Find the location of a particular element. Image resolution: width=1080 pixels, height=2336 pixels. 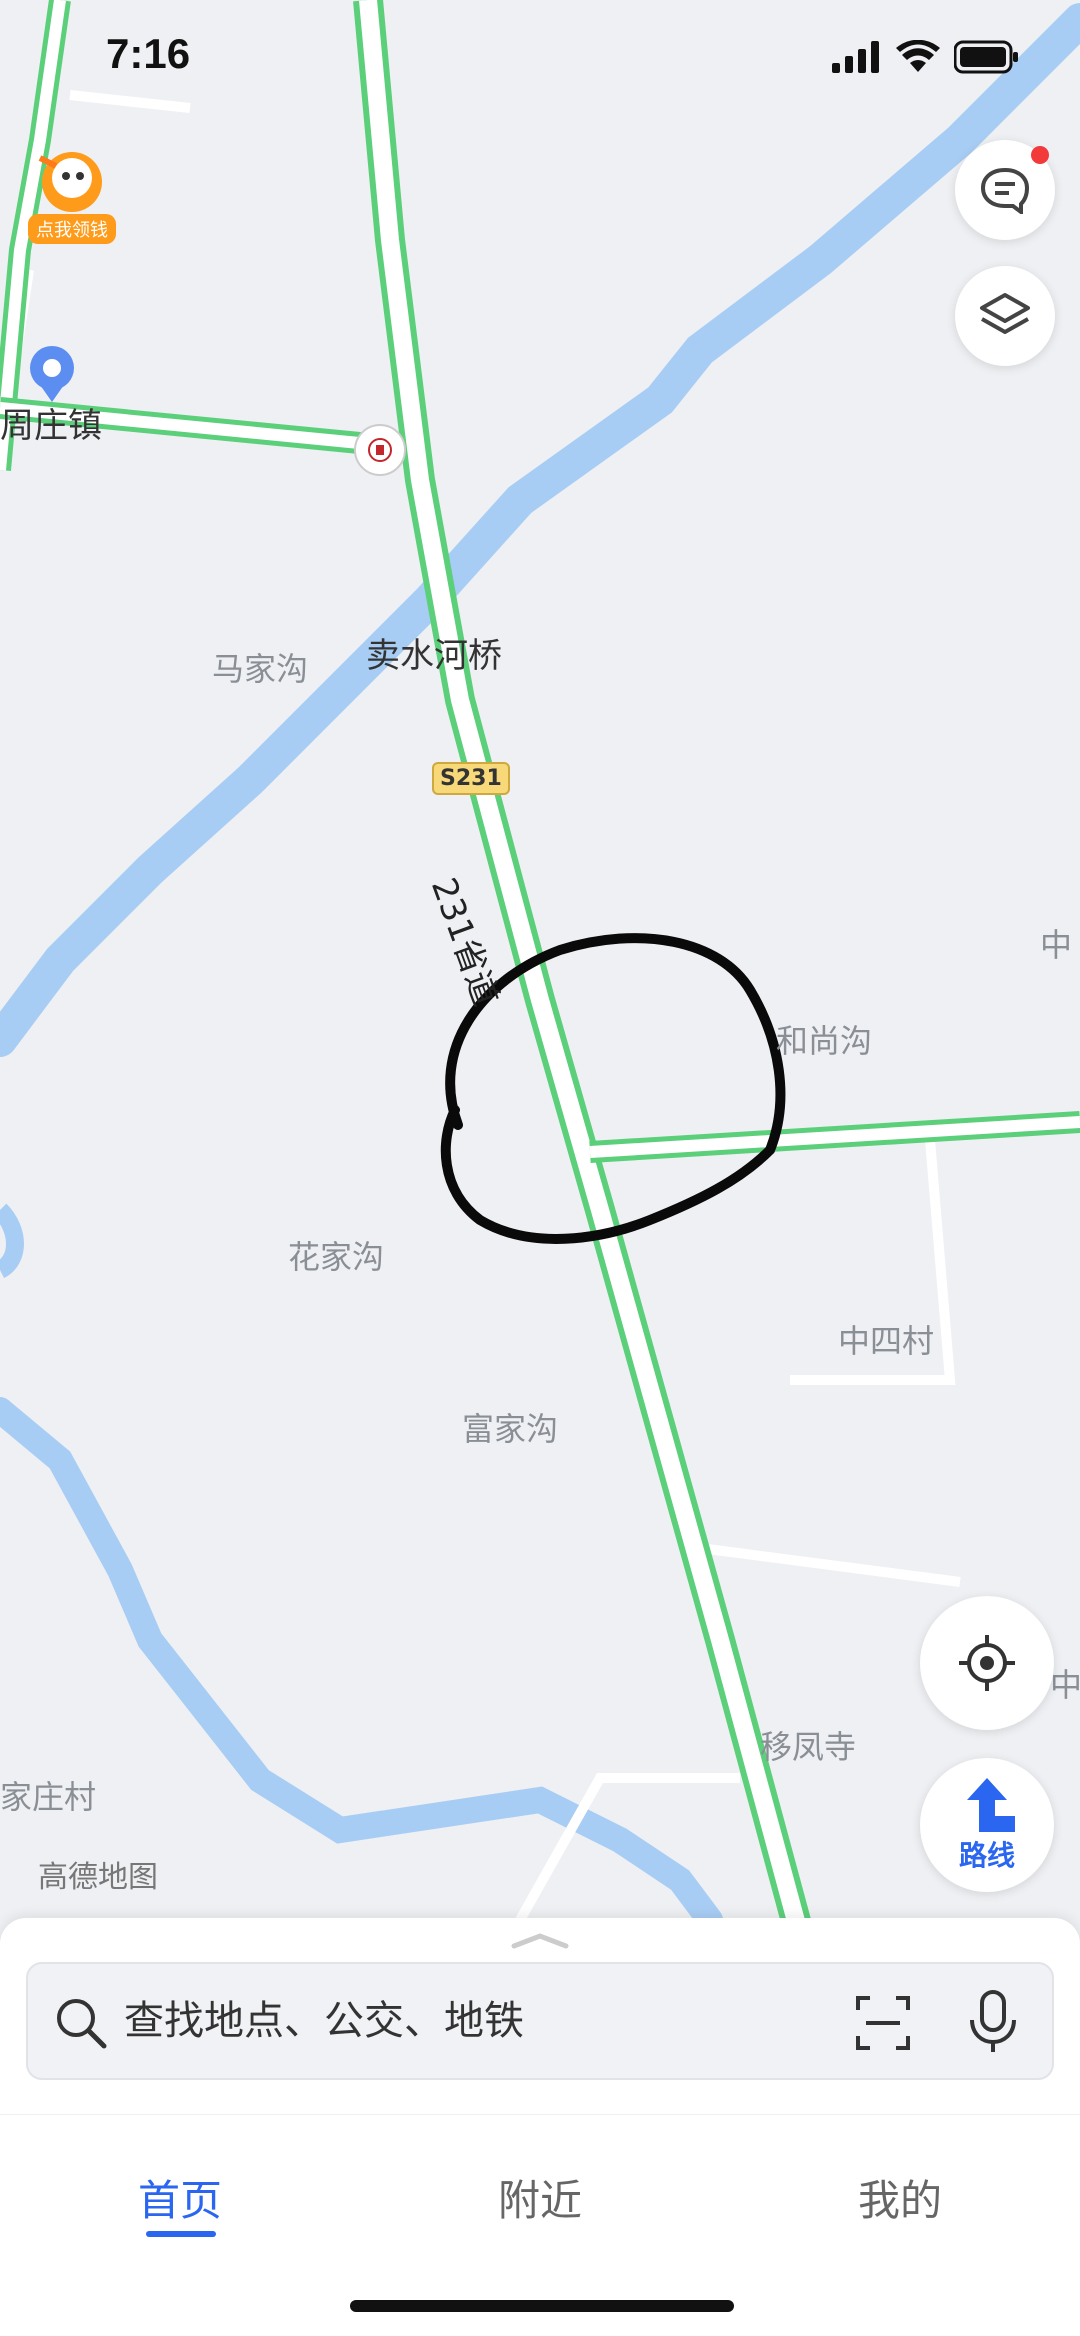

map-label-majiagou: 马家沟 is located at coordinates (260, 667).